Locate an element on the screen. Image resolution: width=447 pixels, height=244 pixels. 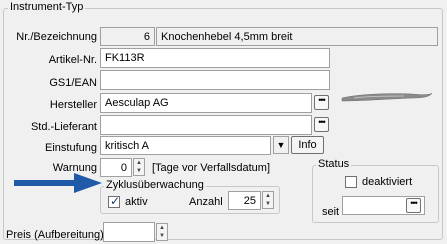
zyklus-title: Zyklusüberwachung is located at coordinates (155, 185).